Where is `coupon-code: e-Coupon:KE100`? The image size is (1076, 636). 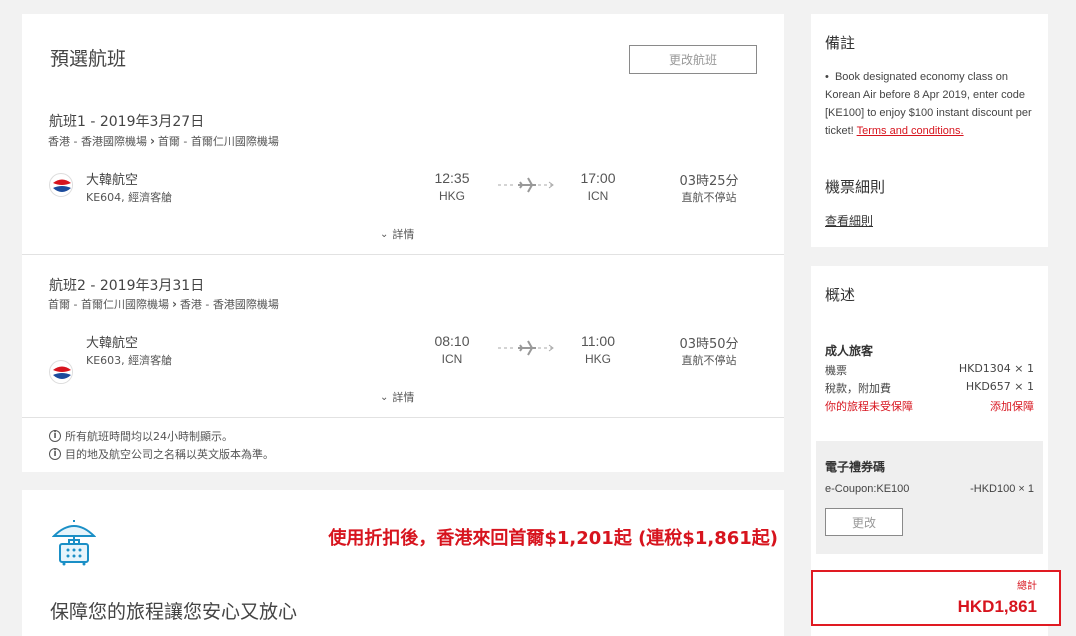 coupon-code: e-Coupon:KE100 is located at coordinates (867, 489).